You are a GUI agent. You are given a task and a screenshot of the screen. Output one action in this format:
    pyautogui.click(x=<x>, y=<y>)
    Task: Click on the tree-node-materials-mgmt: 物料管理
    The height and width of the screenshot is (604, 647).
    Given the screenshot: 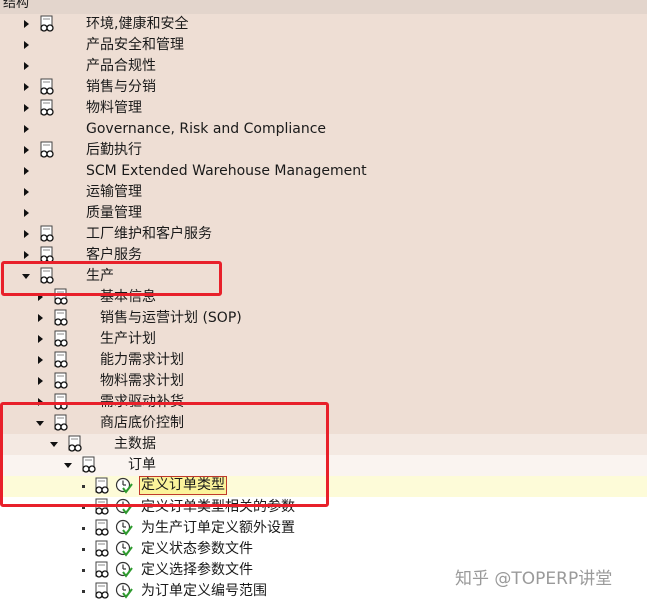 What is the action you would take?
    pyautogui.click(x=323, y=108)
    